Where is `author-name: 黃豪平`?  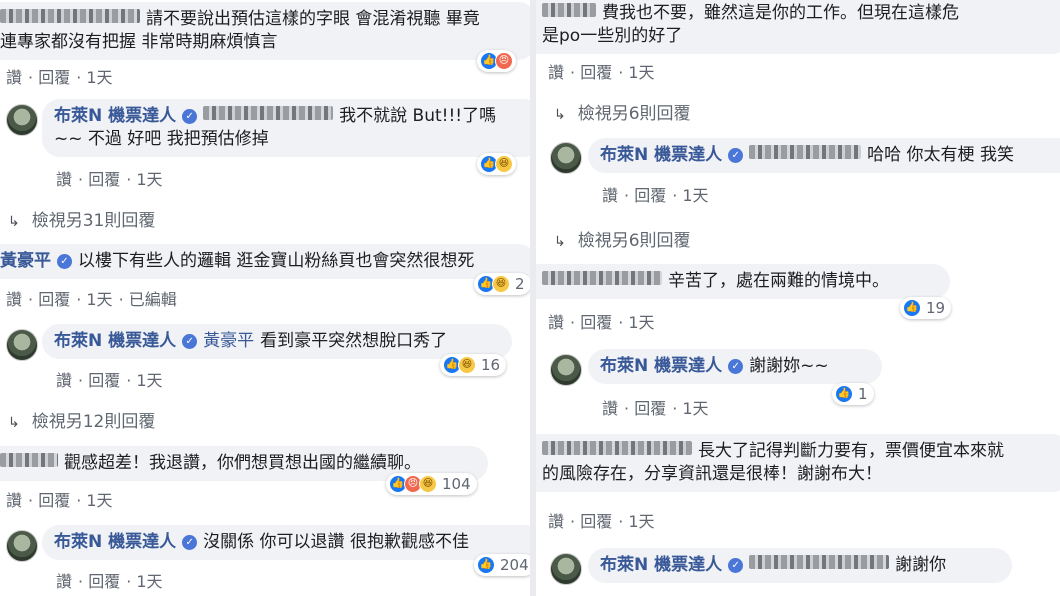 author-name: 黃豪平 is located at coordinates (25, 261).